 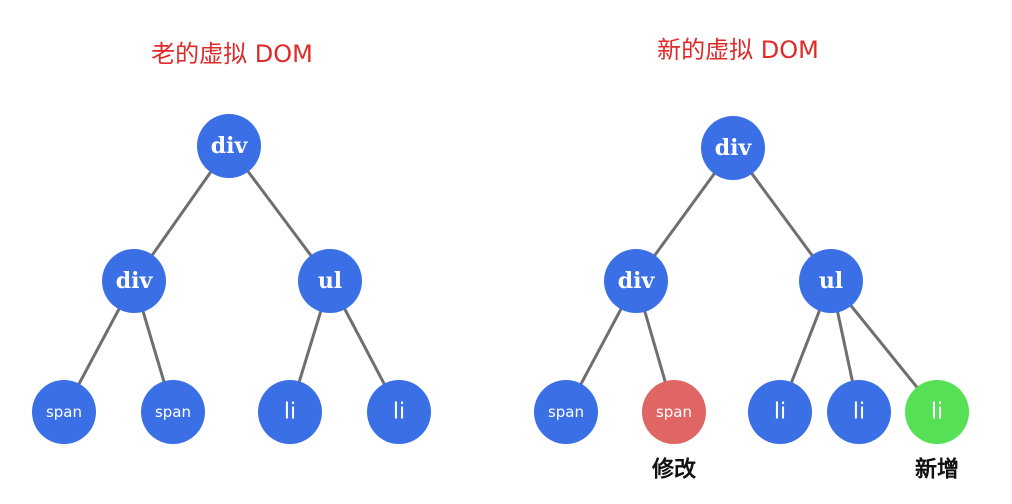 I want to click on old-node-span-2-label: span, so click(x=173, y=412).